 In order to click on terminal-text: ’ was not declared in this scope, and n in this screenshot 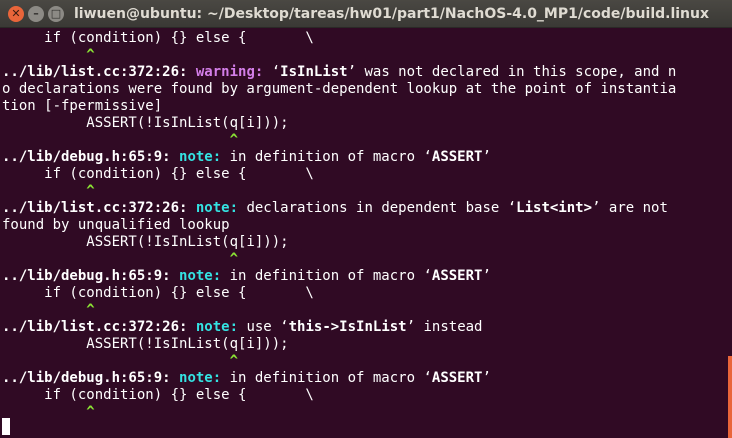, I will do `click(512, 72)`.